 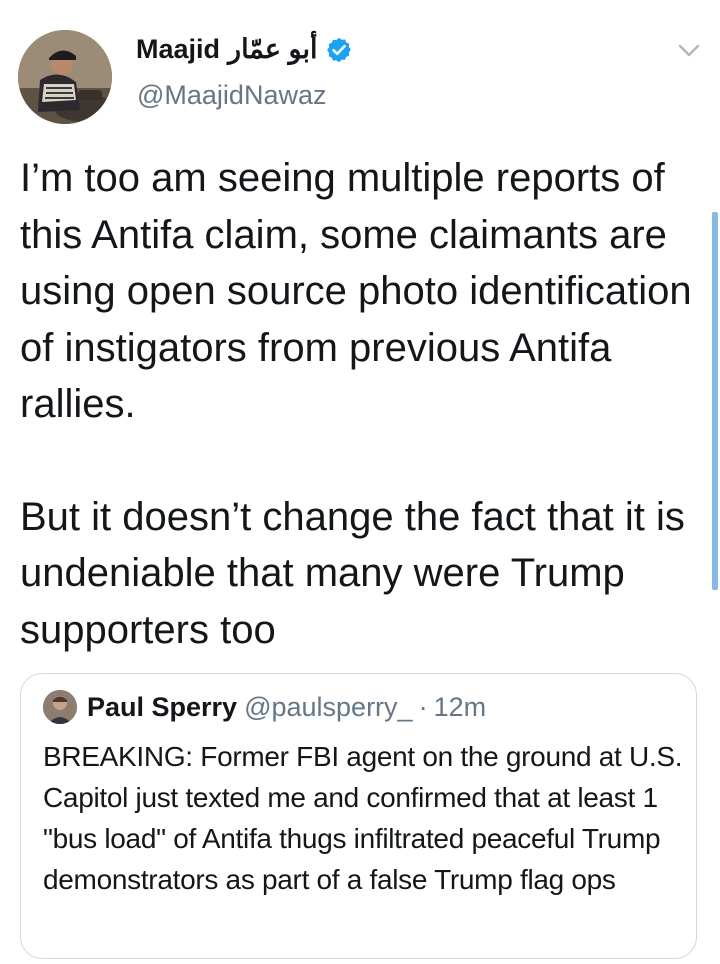 What do you see at coordinates (273, 49) in the screenshot?
I see `author-name-arabic: أبو عمّار` at bounding box center [273, 49].